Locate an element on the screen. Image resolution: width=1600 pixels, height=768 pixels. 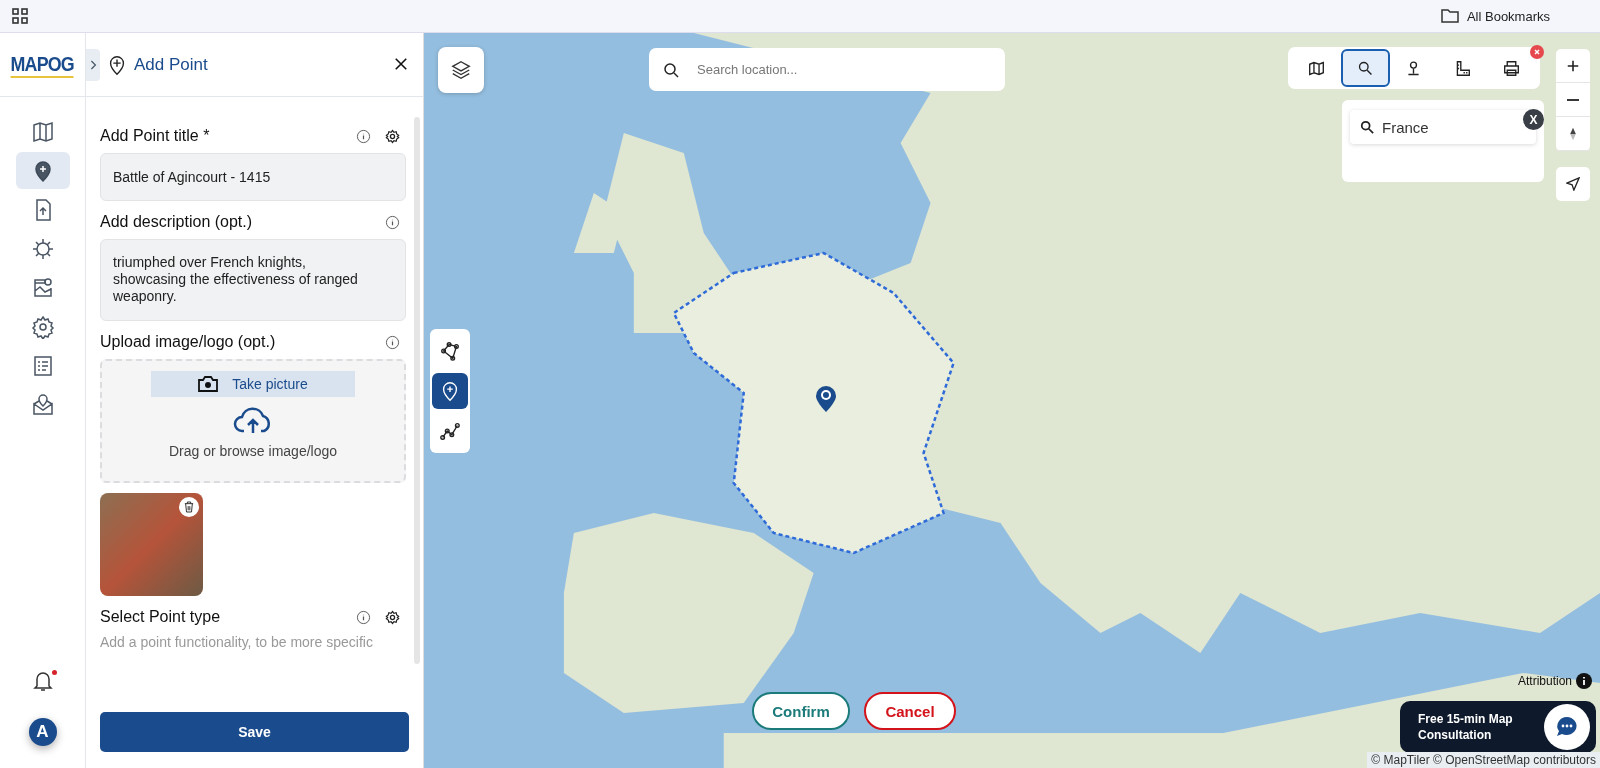
description-input: triumphed over French knights, showcasing the effectiveness of ranged weaponry. is located at coordinates (253, 280).